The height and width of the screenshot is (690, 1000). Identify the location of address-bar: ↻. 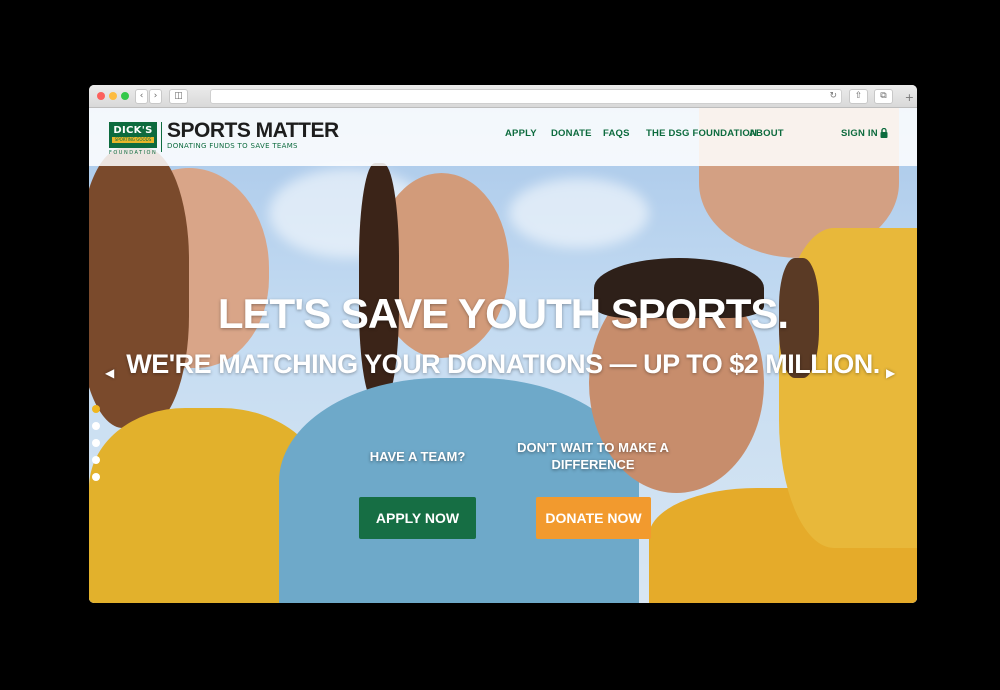
(526, 96).